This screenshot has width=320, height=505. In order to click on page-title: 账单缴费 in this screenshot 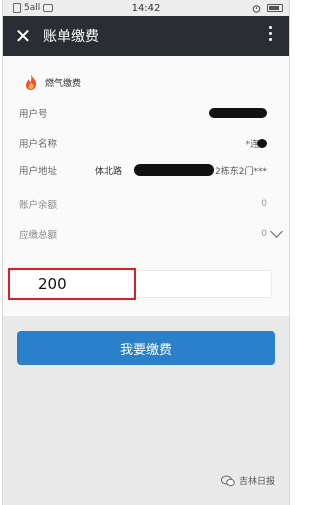, I will do `click(71, 37)`.